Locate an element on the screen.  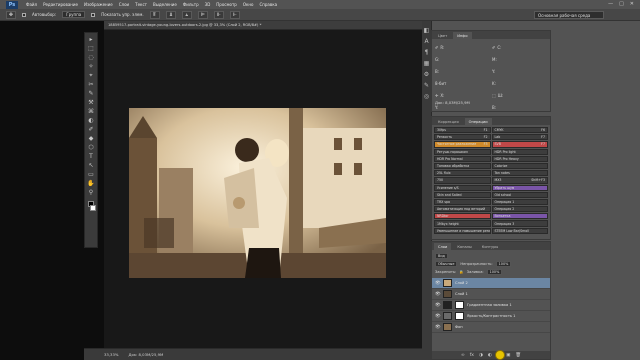
zoom-icon: ⚲ is located at coordinates (91, 193).